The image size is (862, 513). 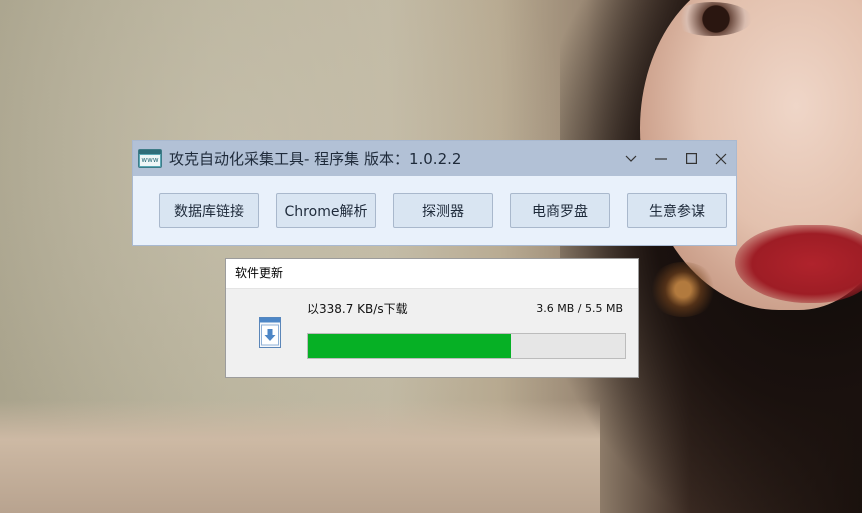 I want to click on window-title: 攻克自动化采集工具- 程序集 版本：1.0.2.2, so click(x=315, y=159).